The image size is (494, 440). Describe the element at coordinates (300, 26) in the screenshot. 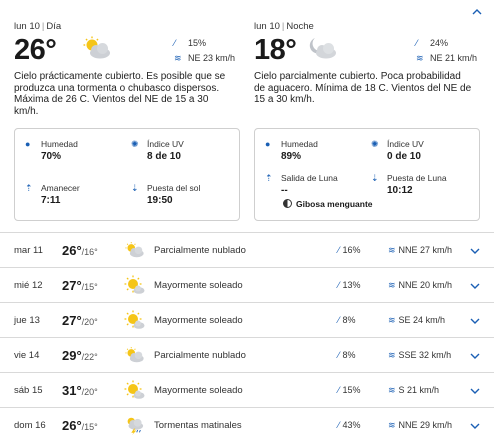

I see `night-period: Noche` at that location.